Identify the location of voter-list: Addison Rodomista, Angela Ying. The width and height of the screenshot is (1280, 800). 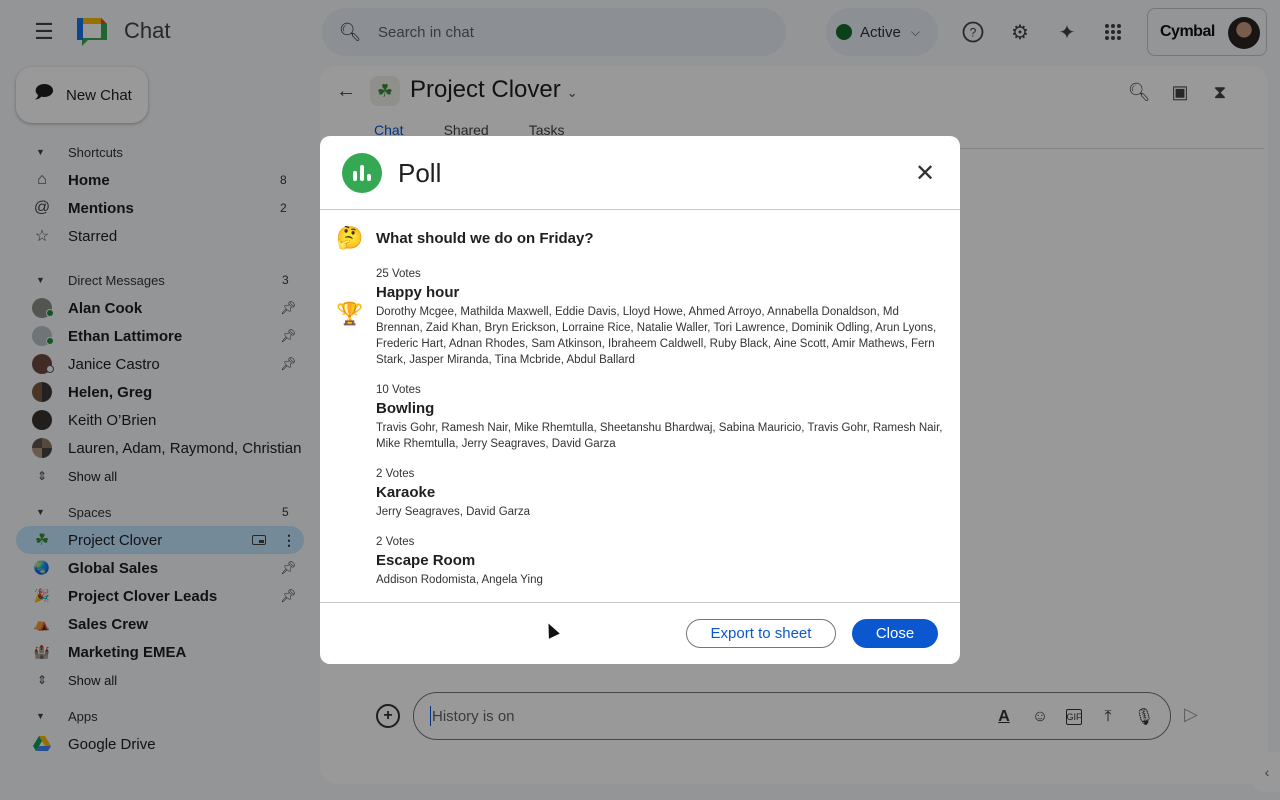
(459, 580).